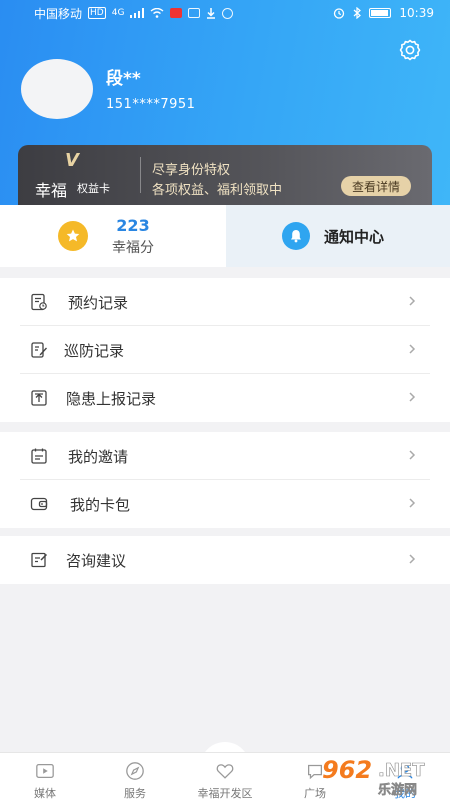  Describe the element at coordinates (135, 771) in the screenshot. I see `service-icon` at that location.